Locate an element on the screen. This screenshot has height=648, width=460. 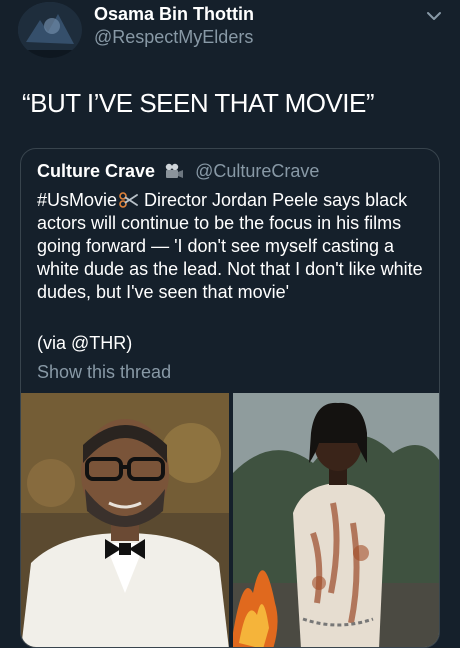
via-credit: (via @THR) is located at coordinates (85, 343).